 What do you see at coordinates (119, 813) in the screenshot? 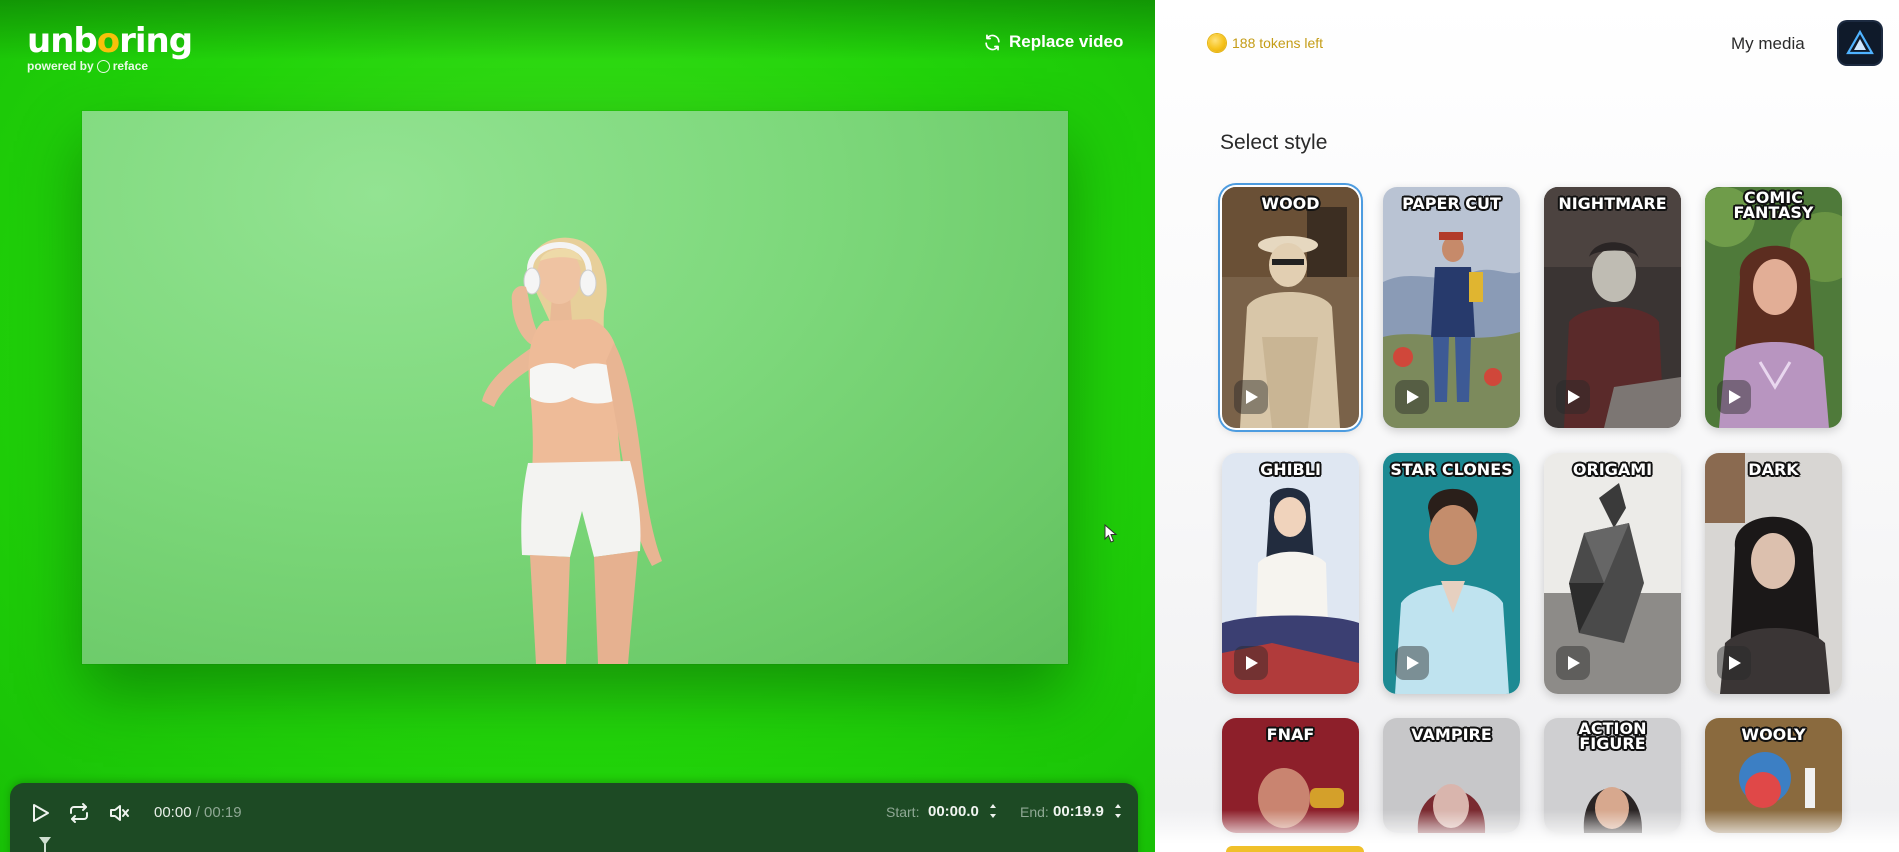
I see `volume-muted-icon` at bounding box center [119, 813].